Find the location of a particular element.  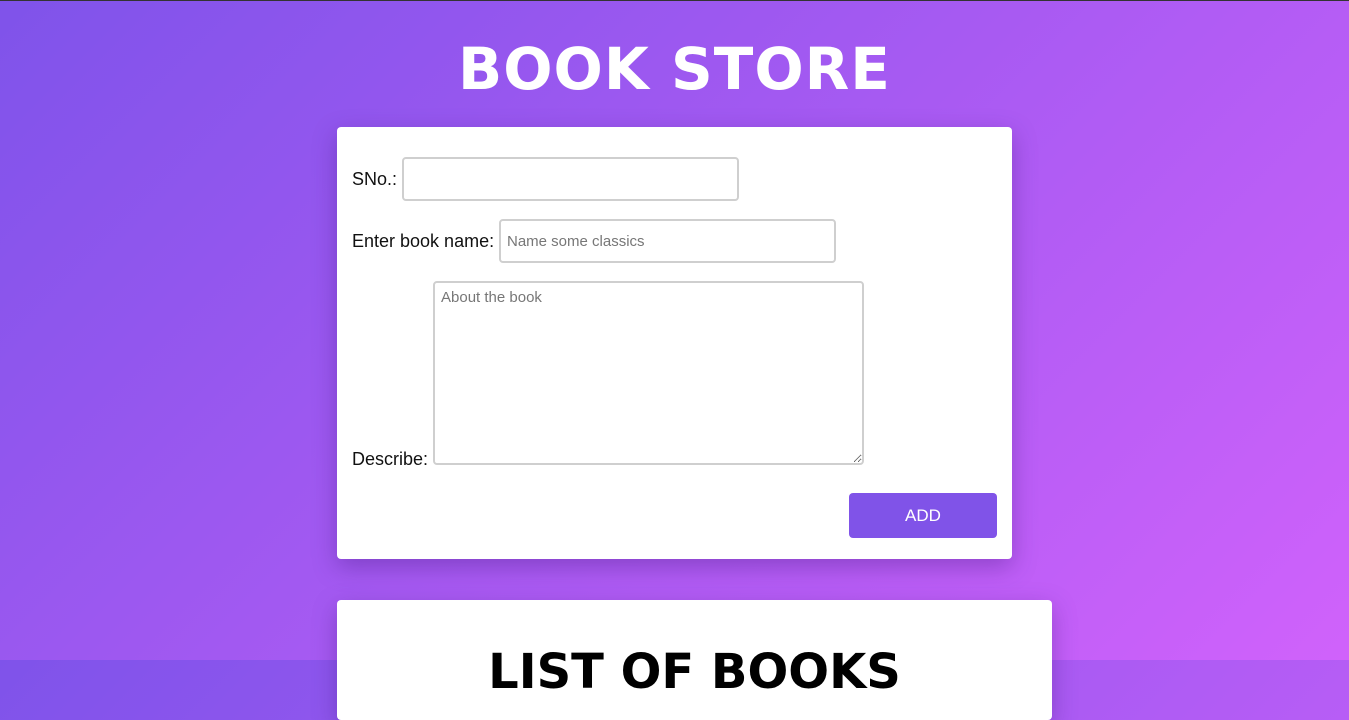

sno-label: SNo.: is located at coordinates (375, 179).